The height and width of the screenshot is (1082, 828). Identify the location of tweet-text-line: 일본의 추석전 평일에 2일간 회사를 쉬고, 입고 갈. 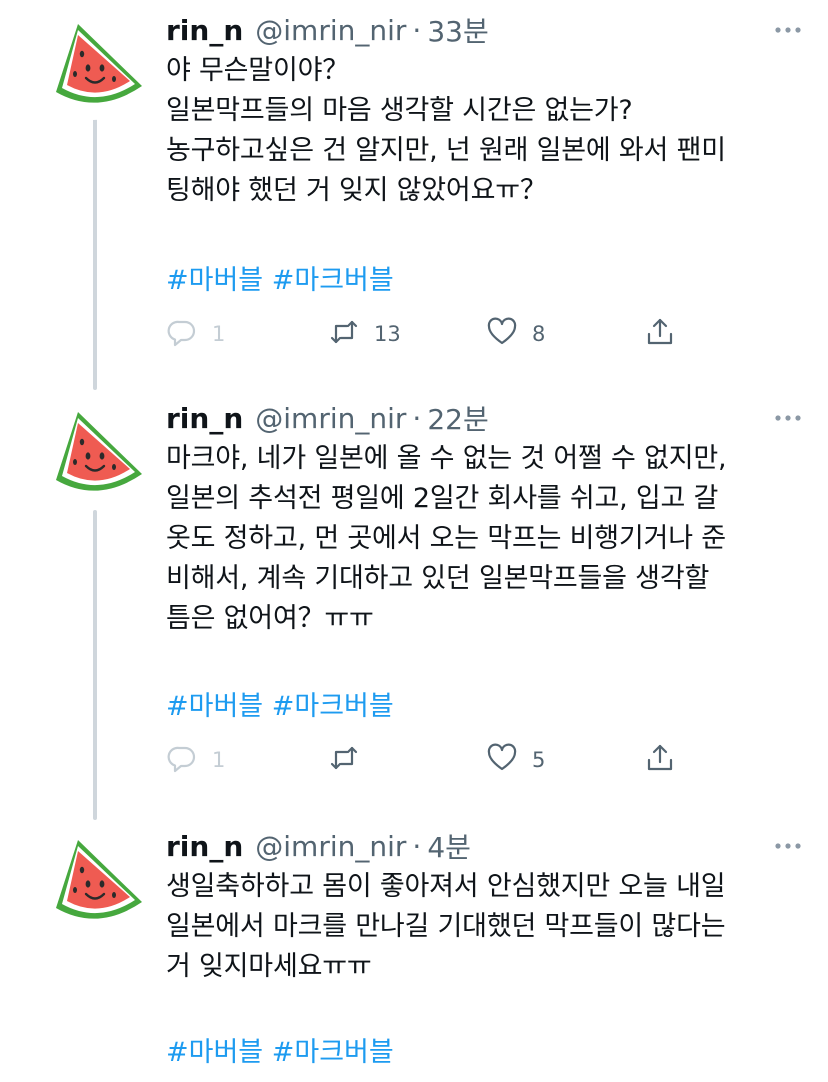
(442, 498).